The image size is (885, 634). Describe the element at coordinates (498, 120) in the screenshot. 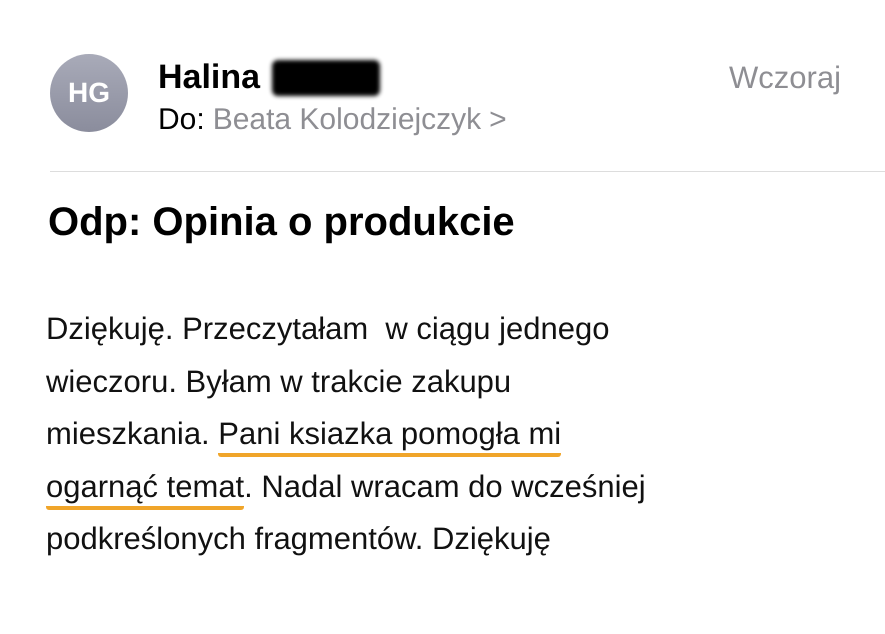

I see `chevron-icon: >` at that location.